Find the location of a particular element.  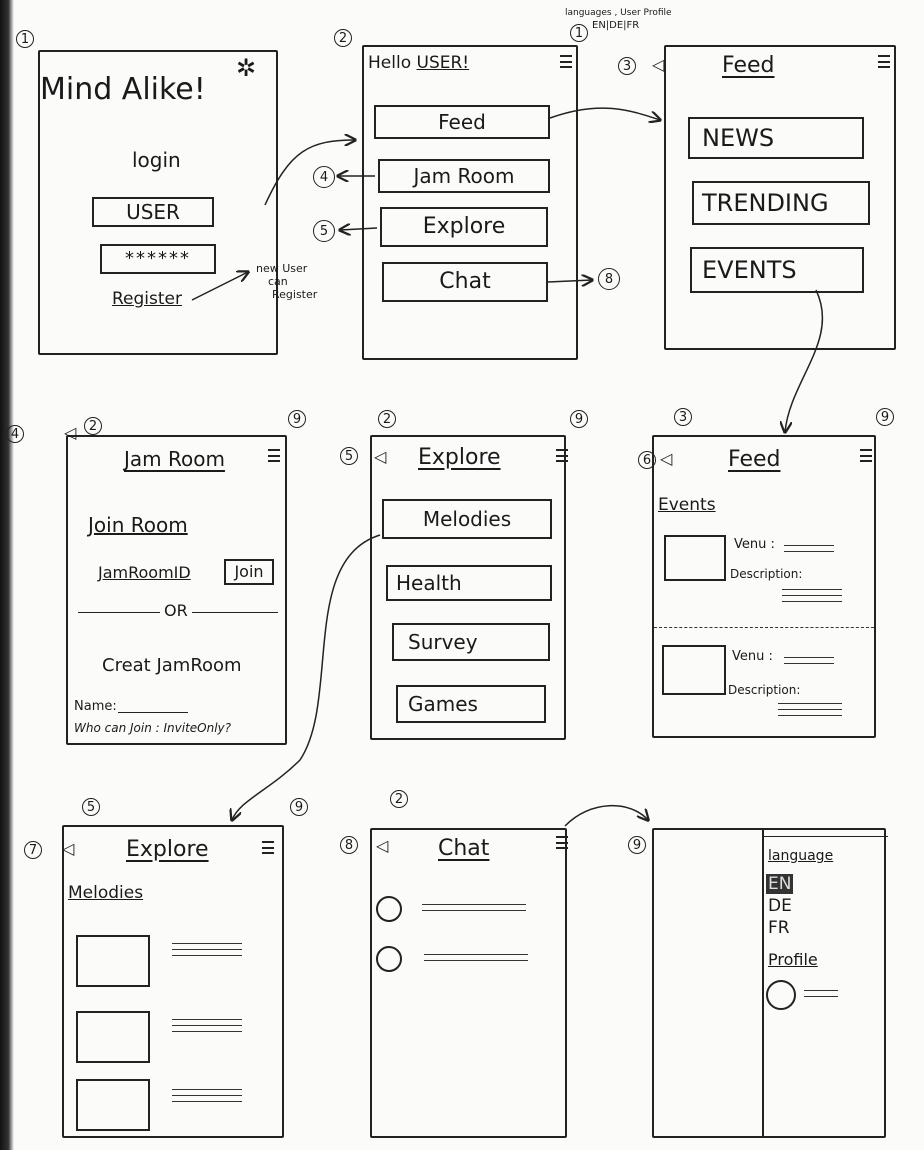

screen-number-wrap: 3 is located at coordinates (627, 66).